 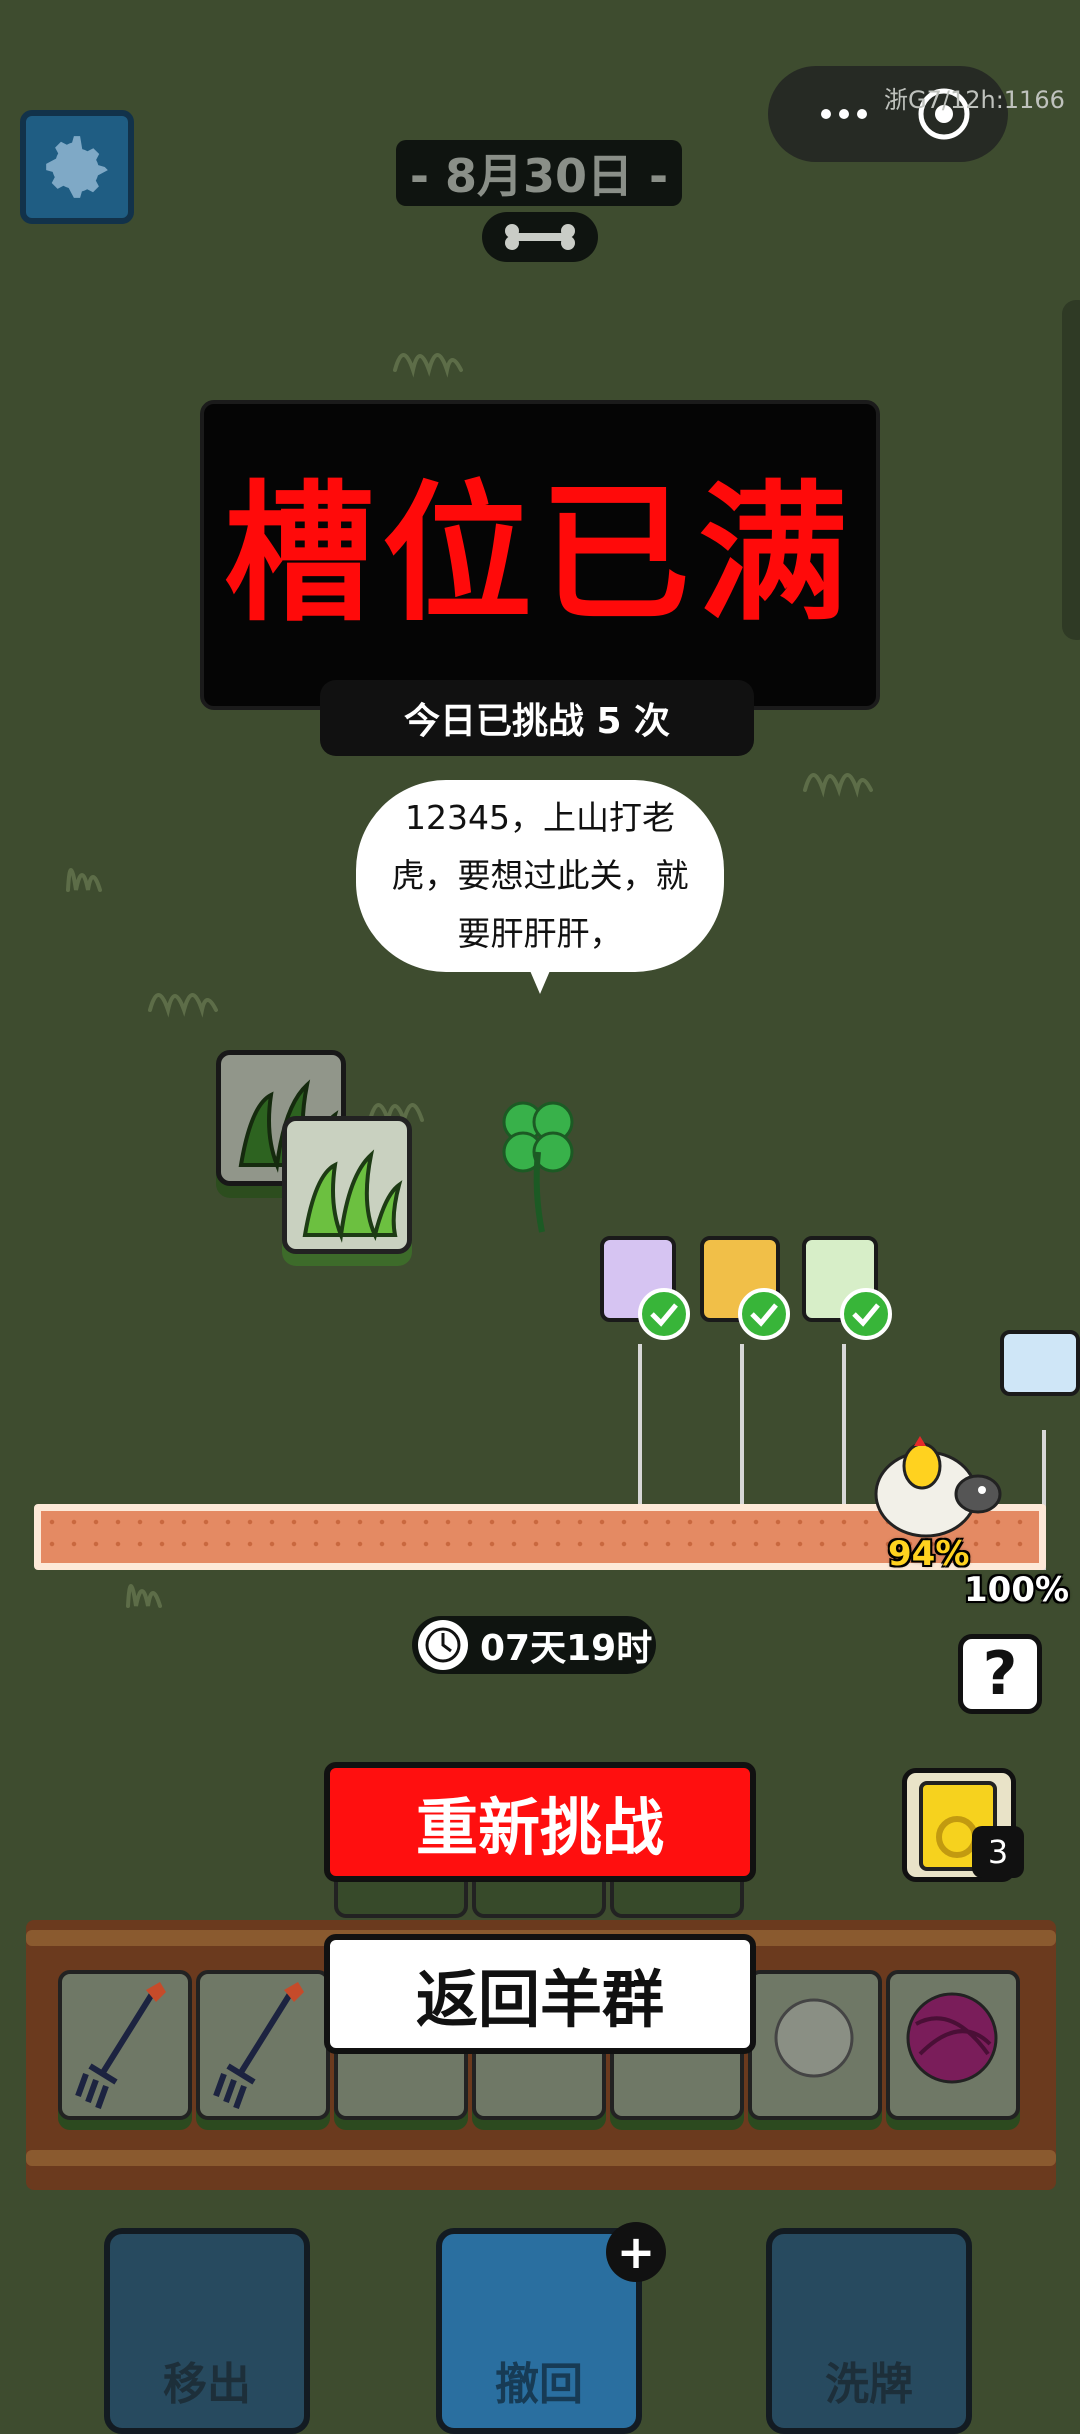 I want to click on timer-text: 07天19时, so click(x=566, y=1648).